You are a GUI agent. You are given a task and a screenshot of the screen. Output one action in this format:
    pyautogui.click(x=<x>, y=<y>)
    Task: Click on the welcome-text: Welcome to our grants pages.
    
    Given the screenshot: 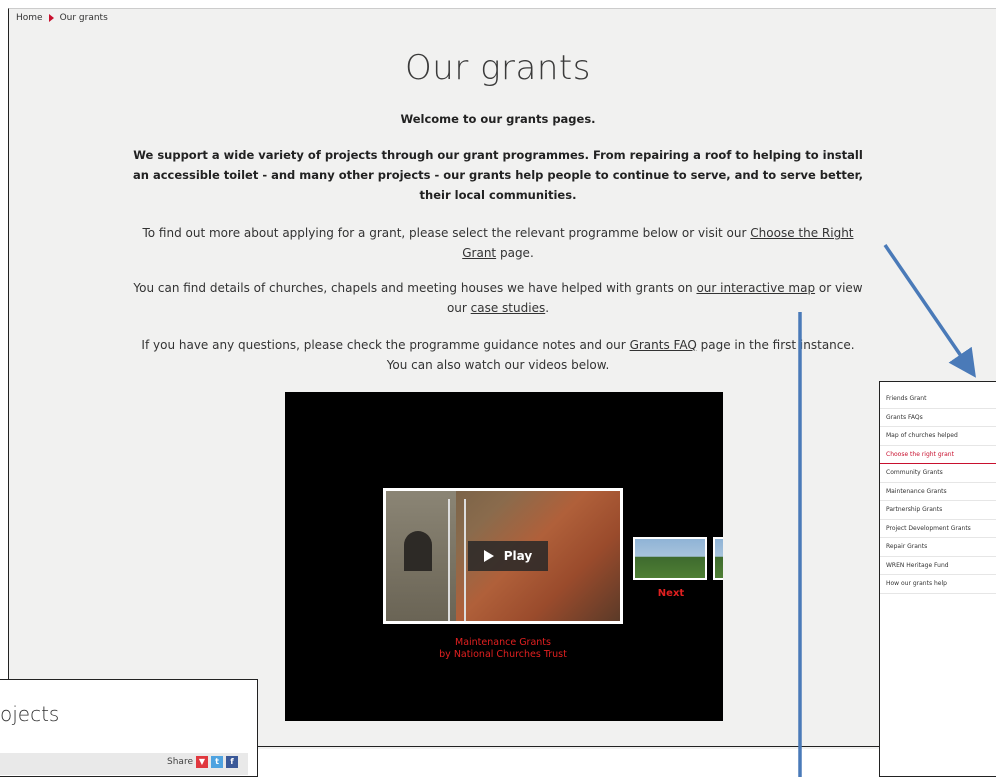 What is the action you would take?
    pyautogui.click(x=498, y=119)
    